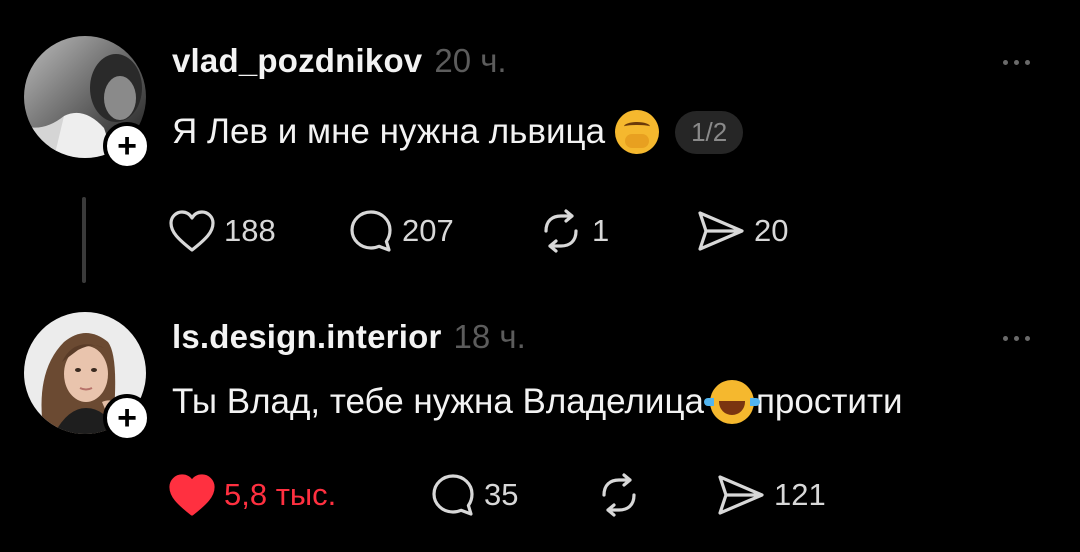 The image size is (1080, 552). I want to click on repost-count: 1, so click(601, 230).